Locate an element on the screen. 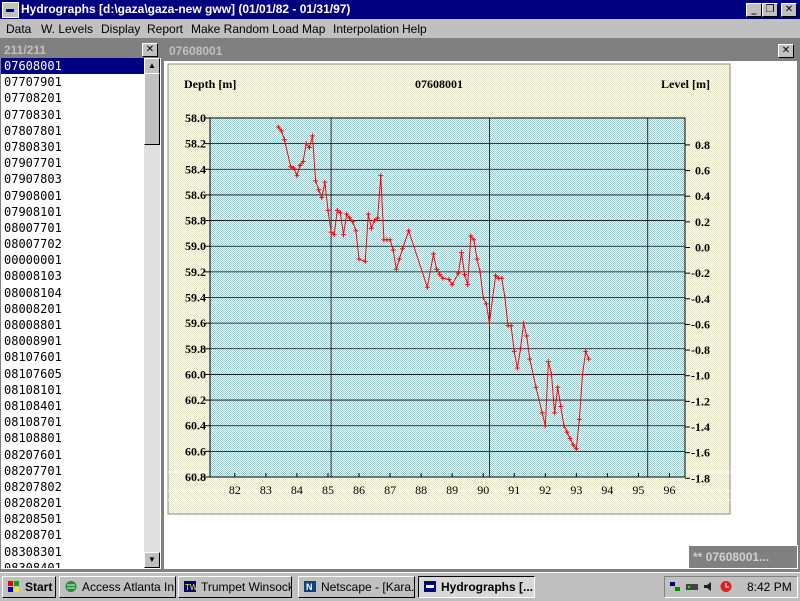  well-list-item: 08108701 is located at coordinates (72, 422).